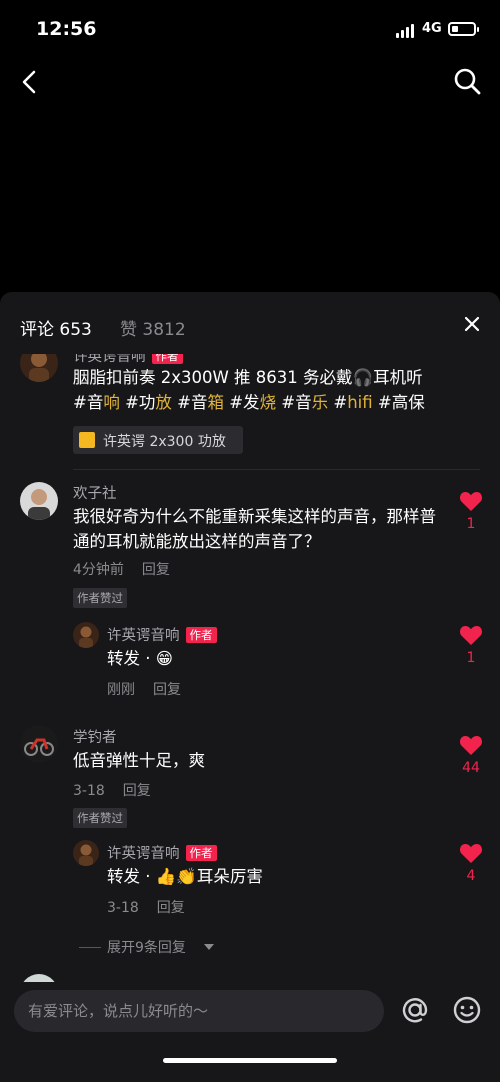 The image size is (500, 1082). Describe the element at coordinates (406, 30) in the screenshot. I see `signal-icon` at that location.